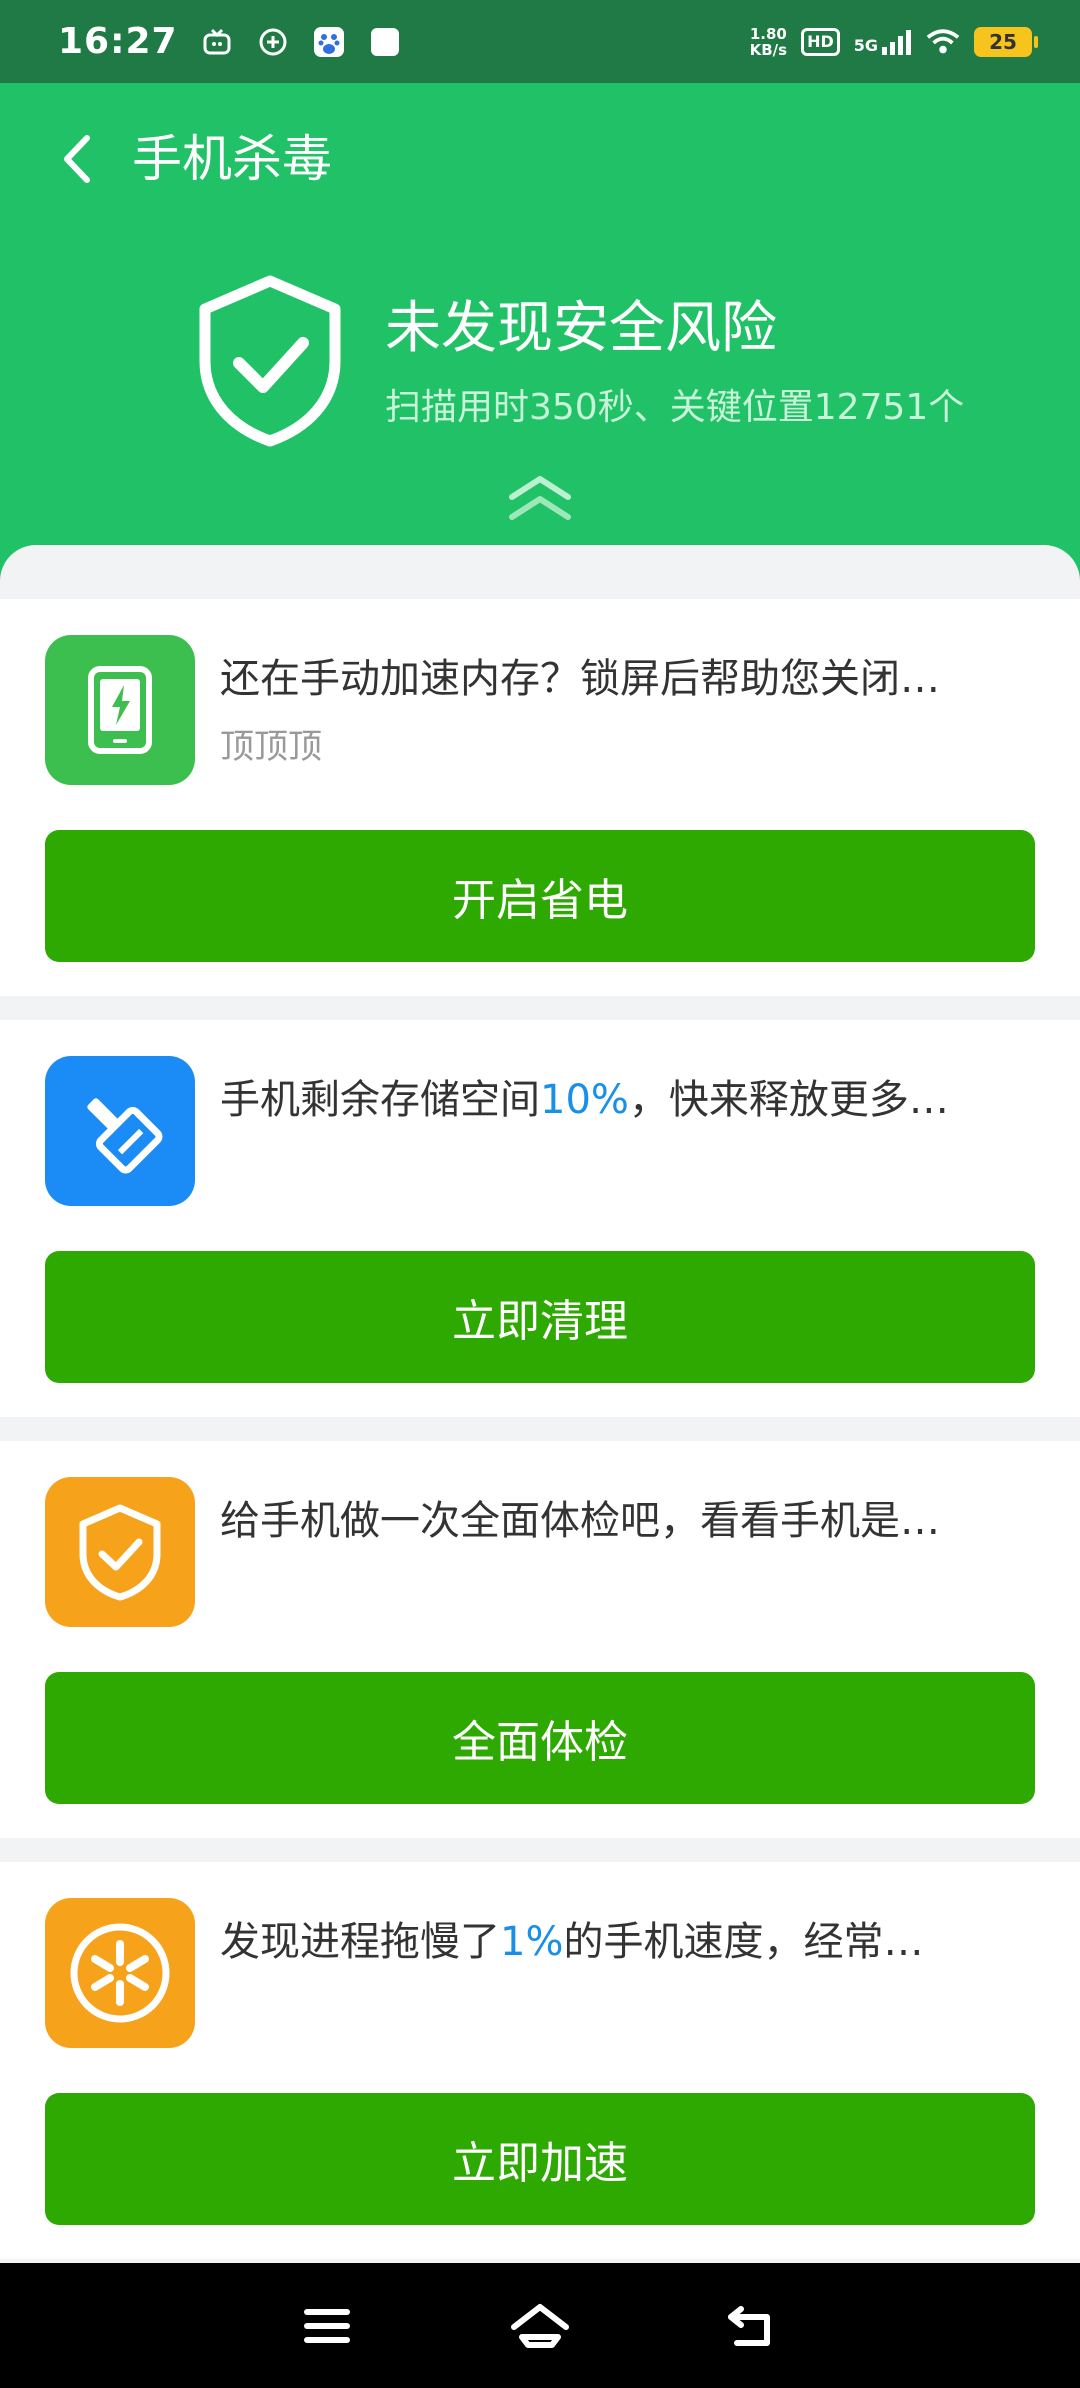 The width and height of the screenshot is (1080, 2388). Describe the element at coordinates (584, 1100) in the screenshot. I see `storage-percentage: 10%` at that location.